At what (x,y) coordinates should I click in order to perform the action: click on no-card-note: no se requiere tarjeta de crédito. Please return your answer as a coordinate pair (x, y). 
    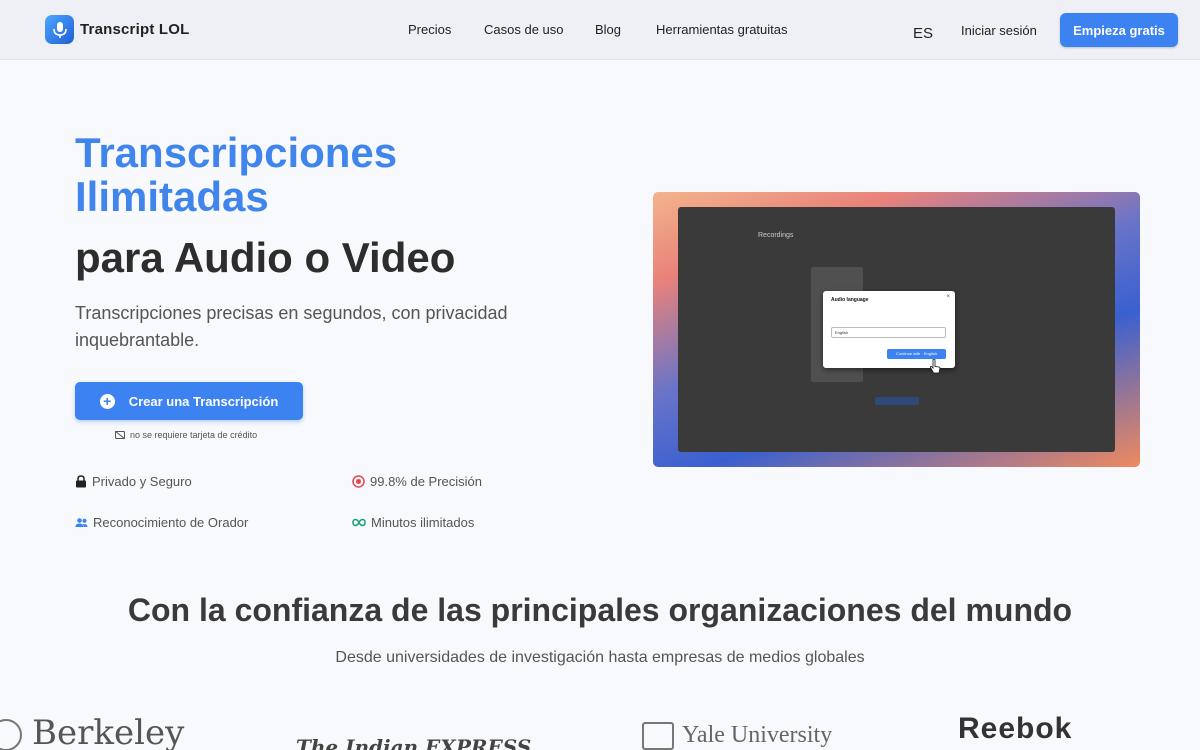
    Looking at the image, I should click on (186, 435).